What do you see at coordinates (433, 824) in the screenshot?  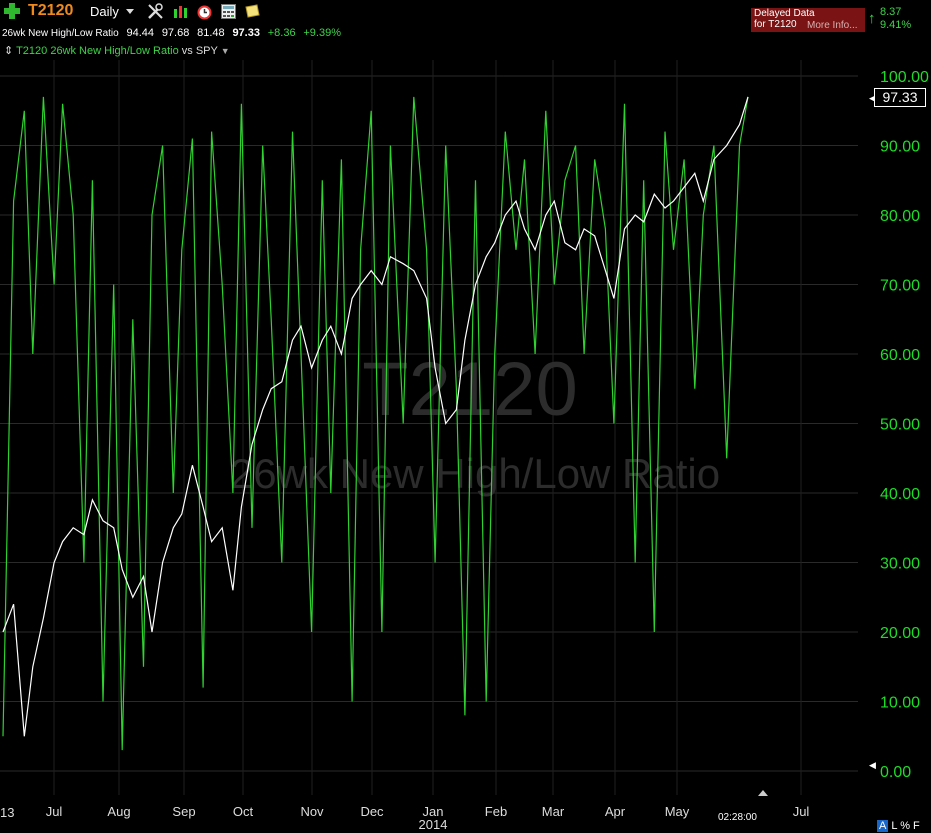 I see `year-label: 2014` at bounding box center [433, 824].